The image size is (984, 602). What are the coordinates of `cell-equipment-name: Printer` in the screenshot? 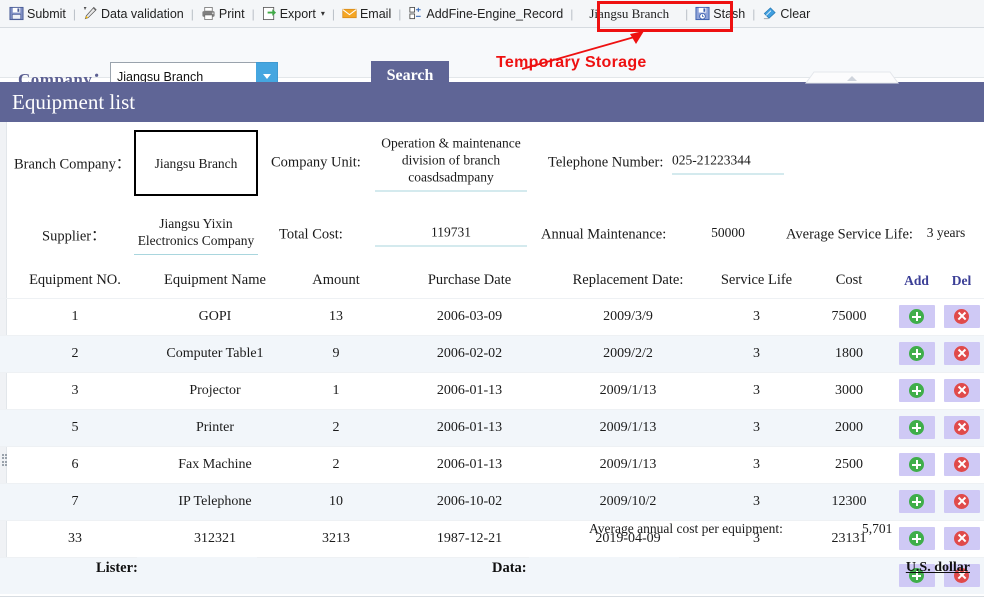 It's located at (215, 428).